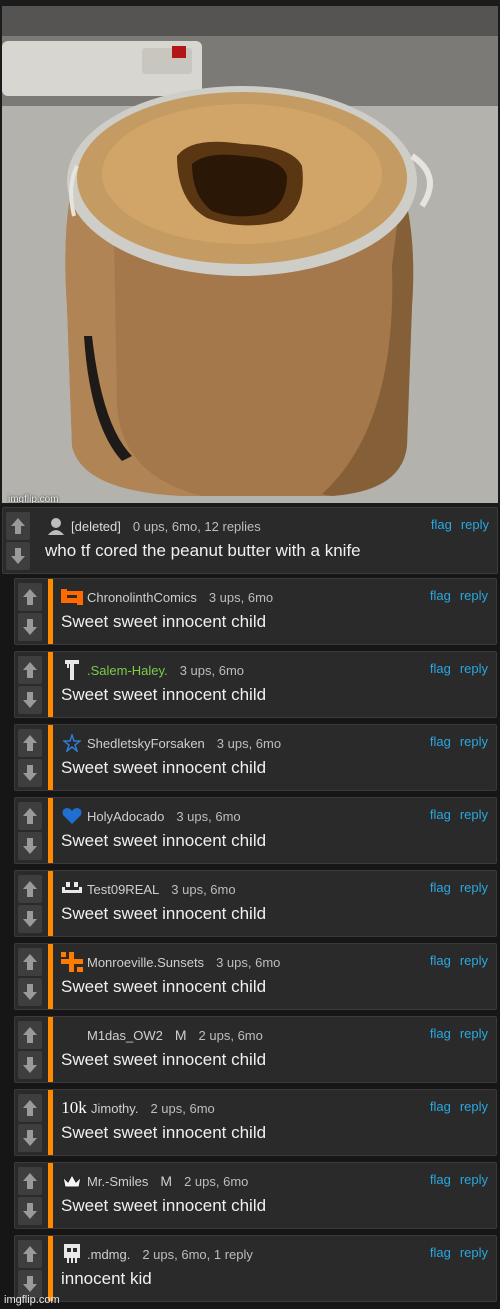  I want to click on comment-header: .Salem-Haley. 3 ups, 6mo, so click(152, 670).